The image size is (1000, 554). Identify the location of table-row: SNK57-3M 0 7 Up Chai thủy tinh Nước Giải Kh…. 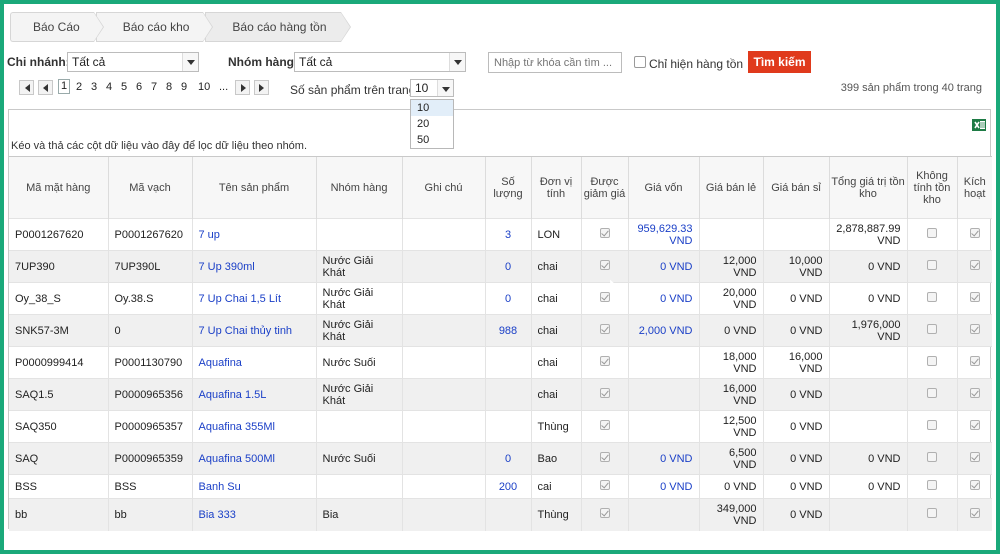
(500, 330).